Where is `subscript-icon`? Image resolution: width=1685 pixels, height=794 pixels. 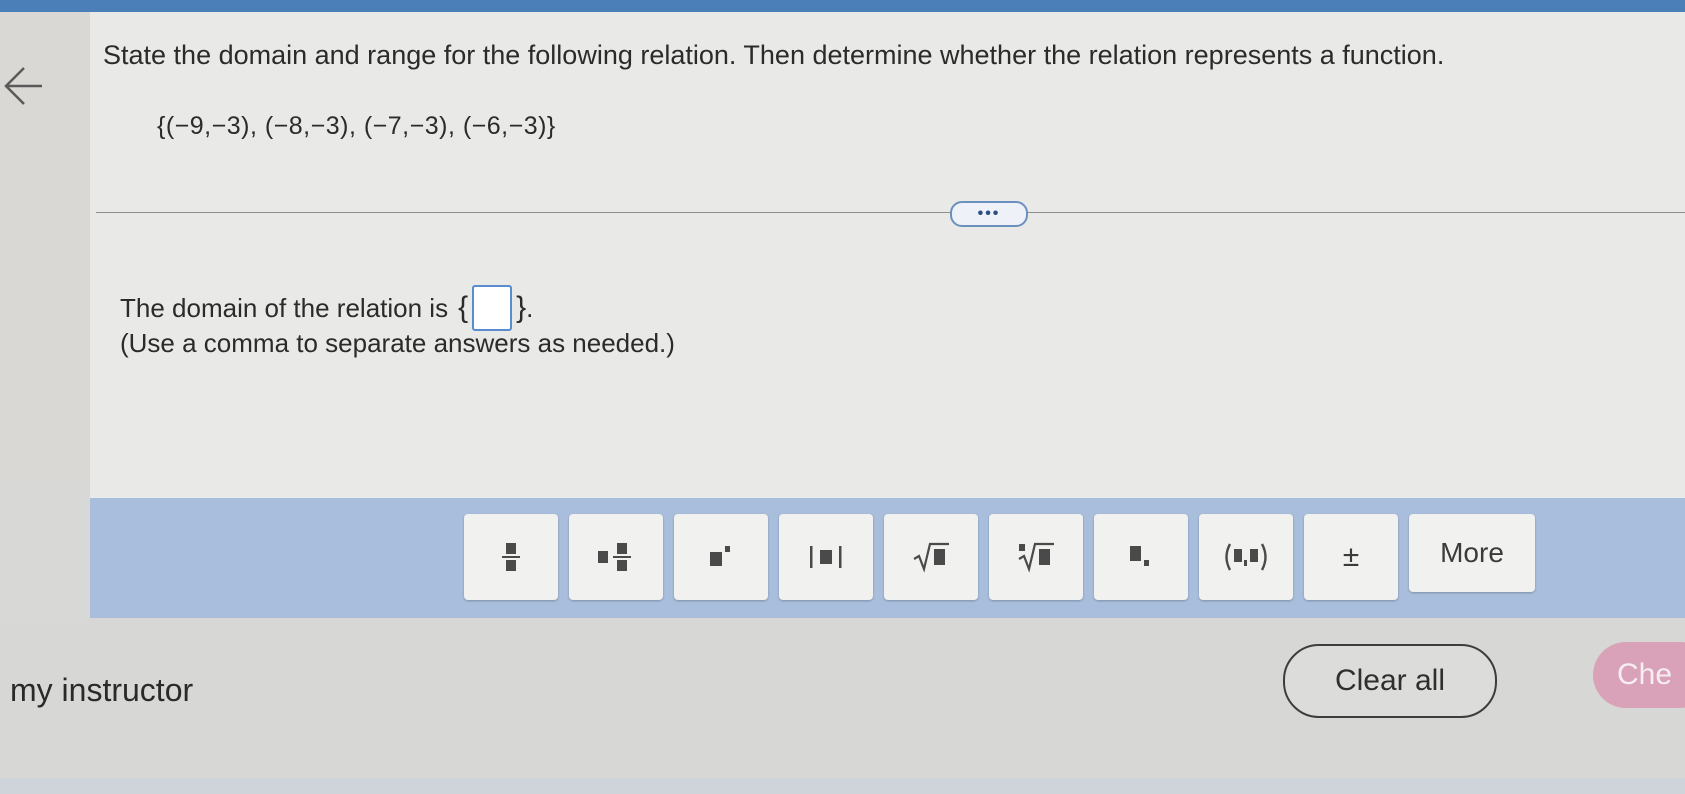 subscript-icon is located at coordinates (1139, 556).